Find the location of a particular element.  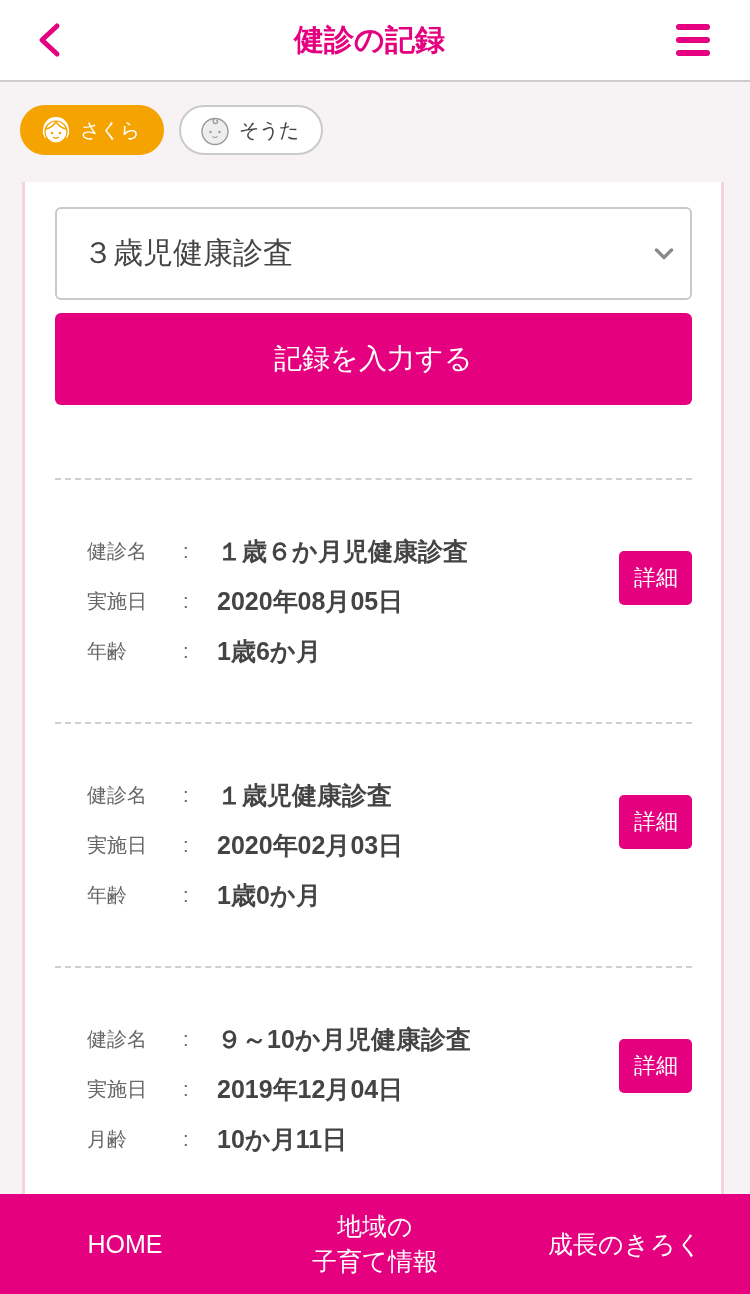

field-value: 2019年12月04日 is located at coordinates (310, 1089).